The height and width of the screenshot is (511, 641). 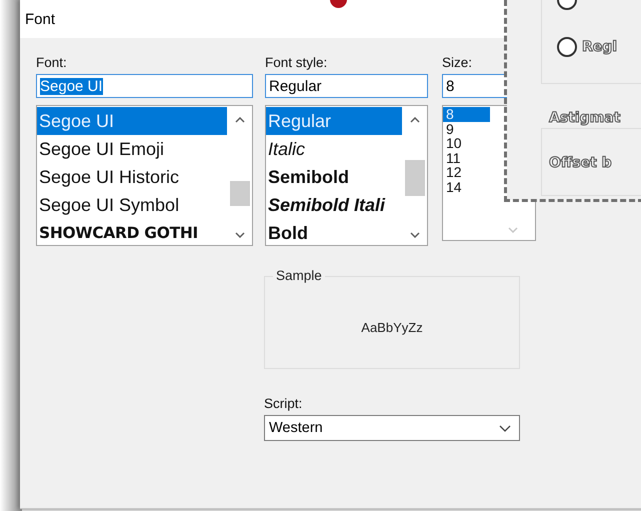 I want to click on field-label: Offset b, so click(x=580, y=163).